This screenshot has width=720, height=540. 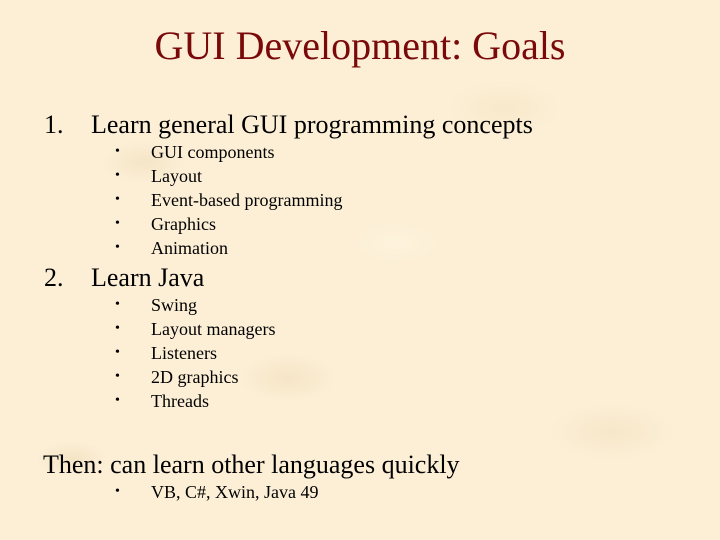 What do you see at coordinates (156, 305) in the screenshot?
I see `list-item: • Swing` at bounding box center [156, 305].